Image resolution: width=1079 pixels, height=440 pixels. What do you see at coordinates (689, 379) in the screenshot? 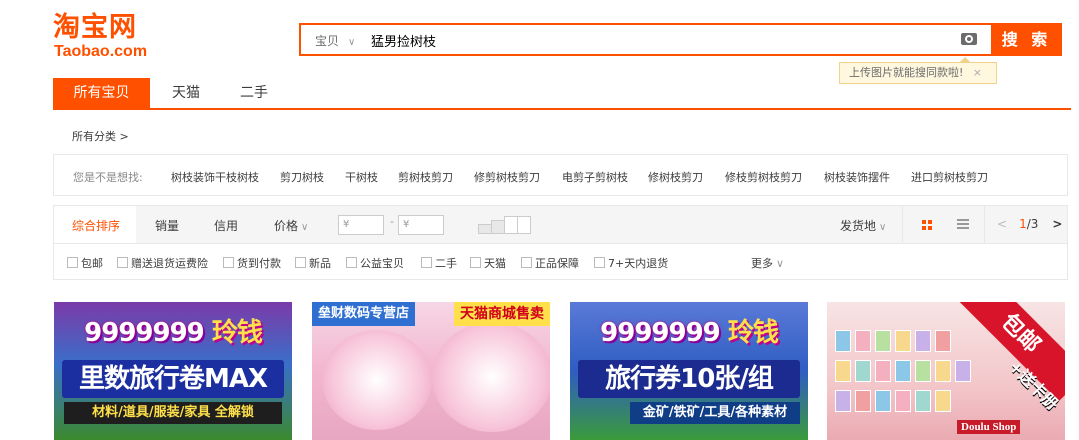
I see `product-mid-text: 旅行券10张/组` at bounding box center [689, 379].